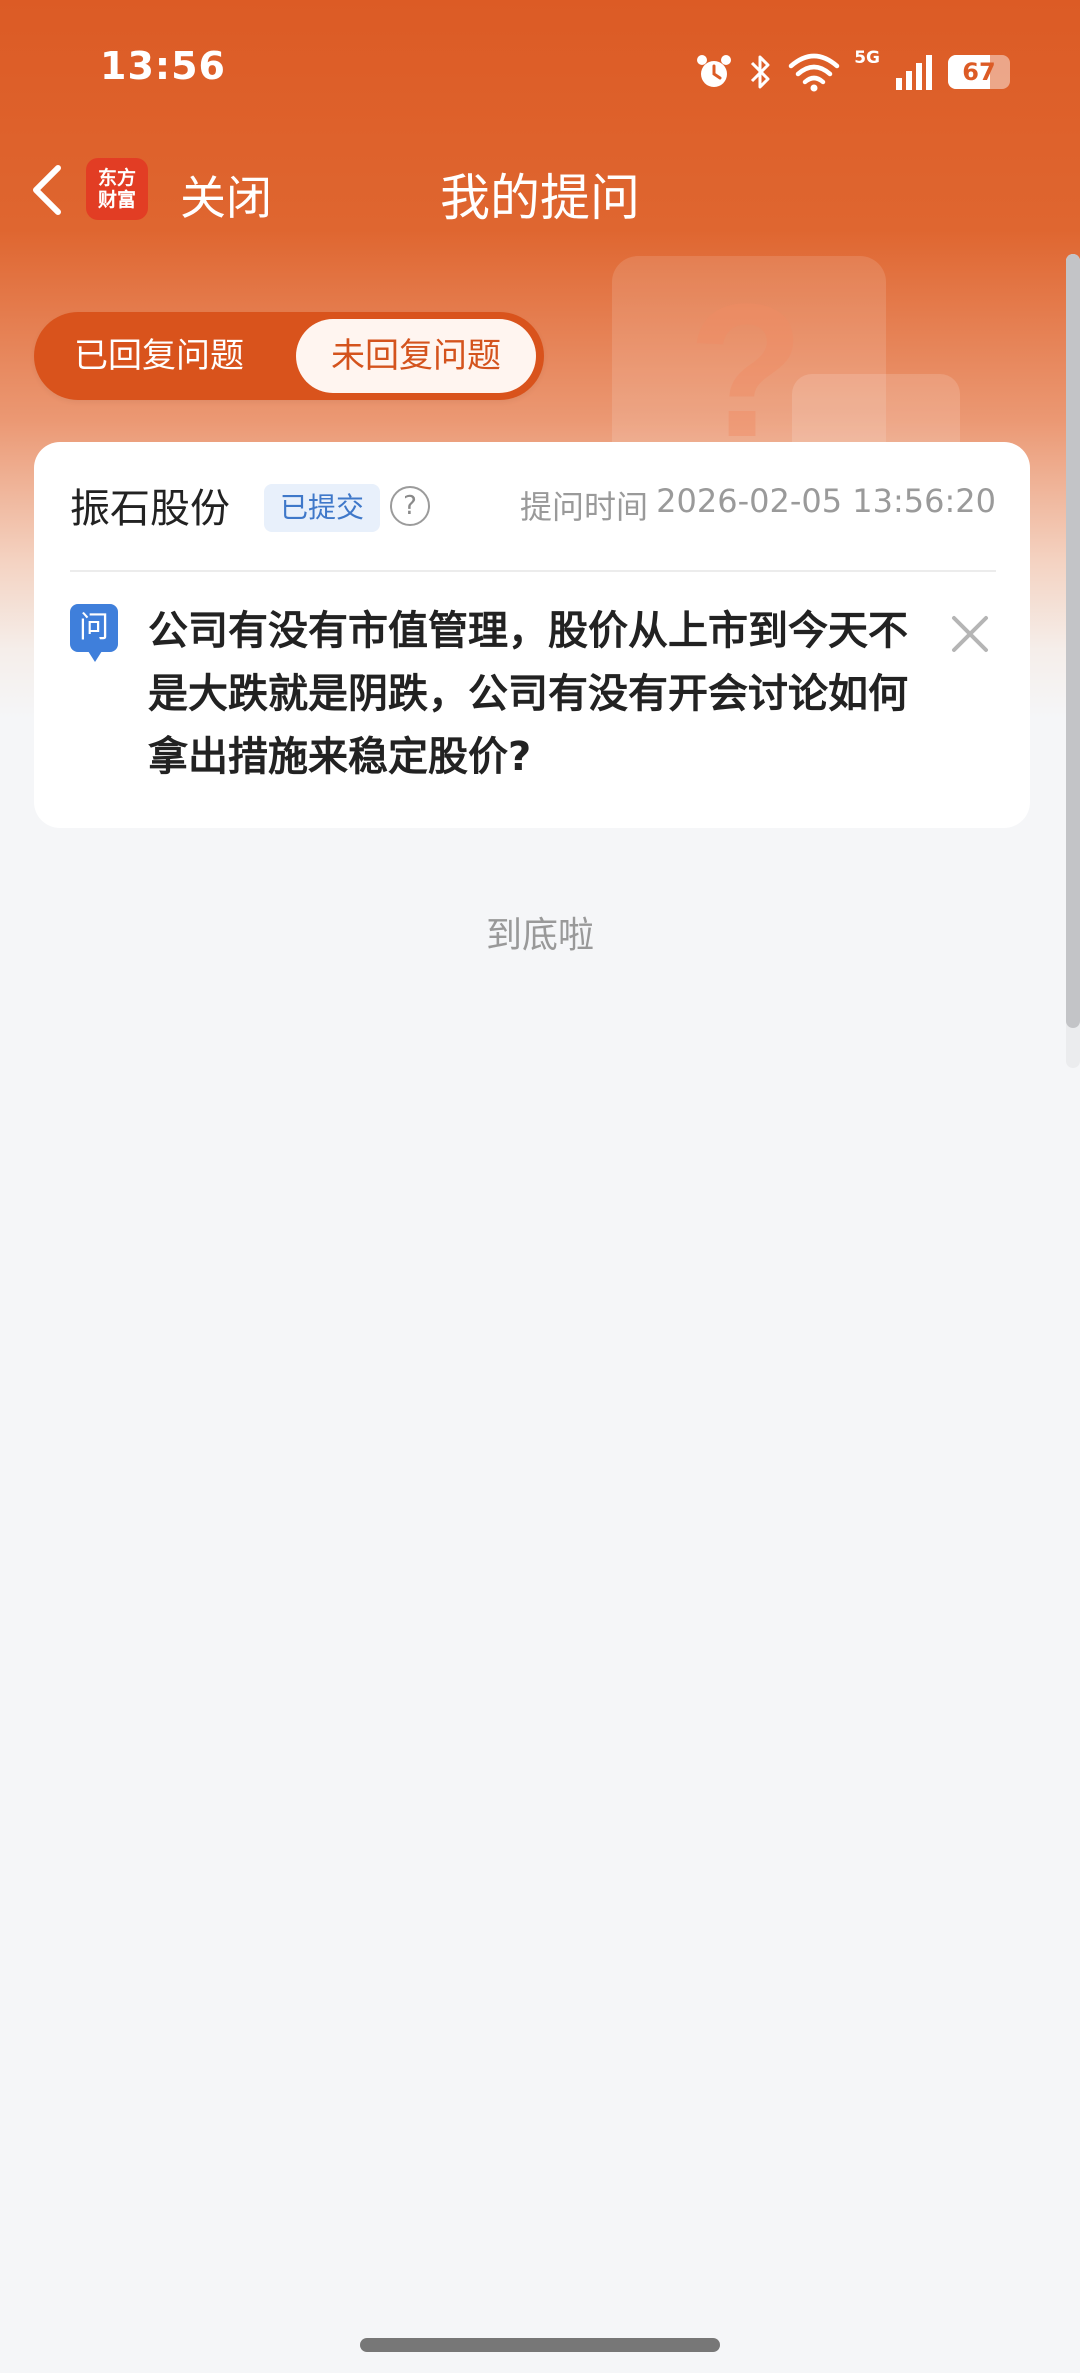  I want to click on nav-bar: 东方 财富 关闭 我的提问, so click(540, 190).